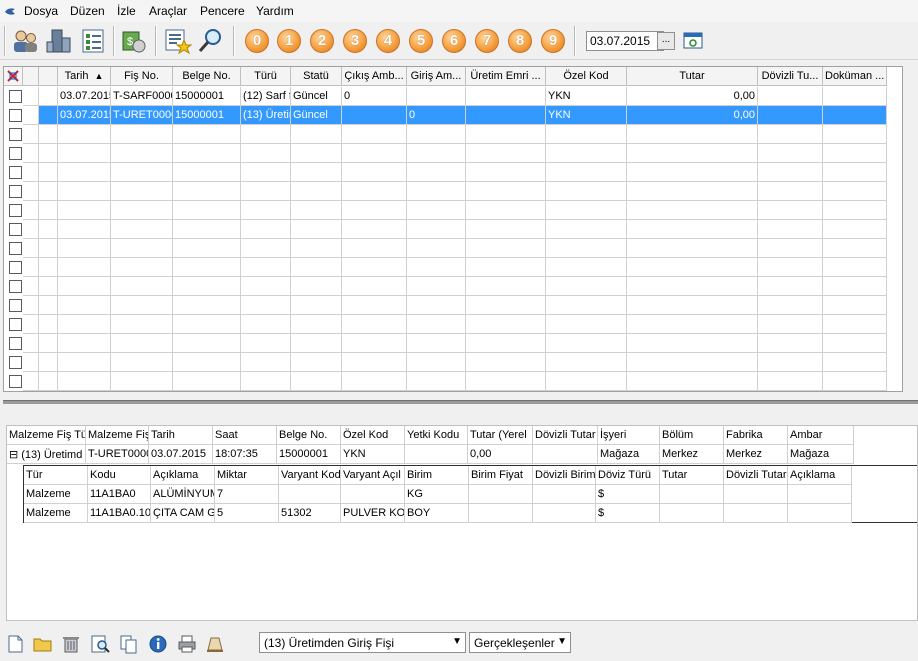 This screenshot has height=661, width=918. I want to click on report-star-icon, so click(177, 41).